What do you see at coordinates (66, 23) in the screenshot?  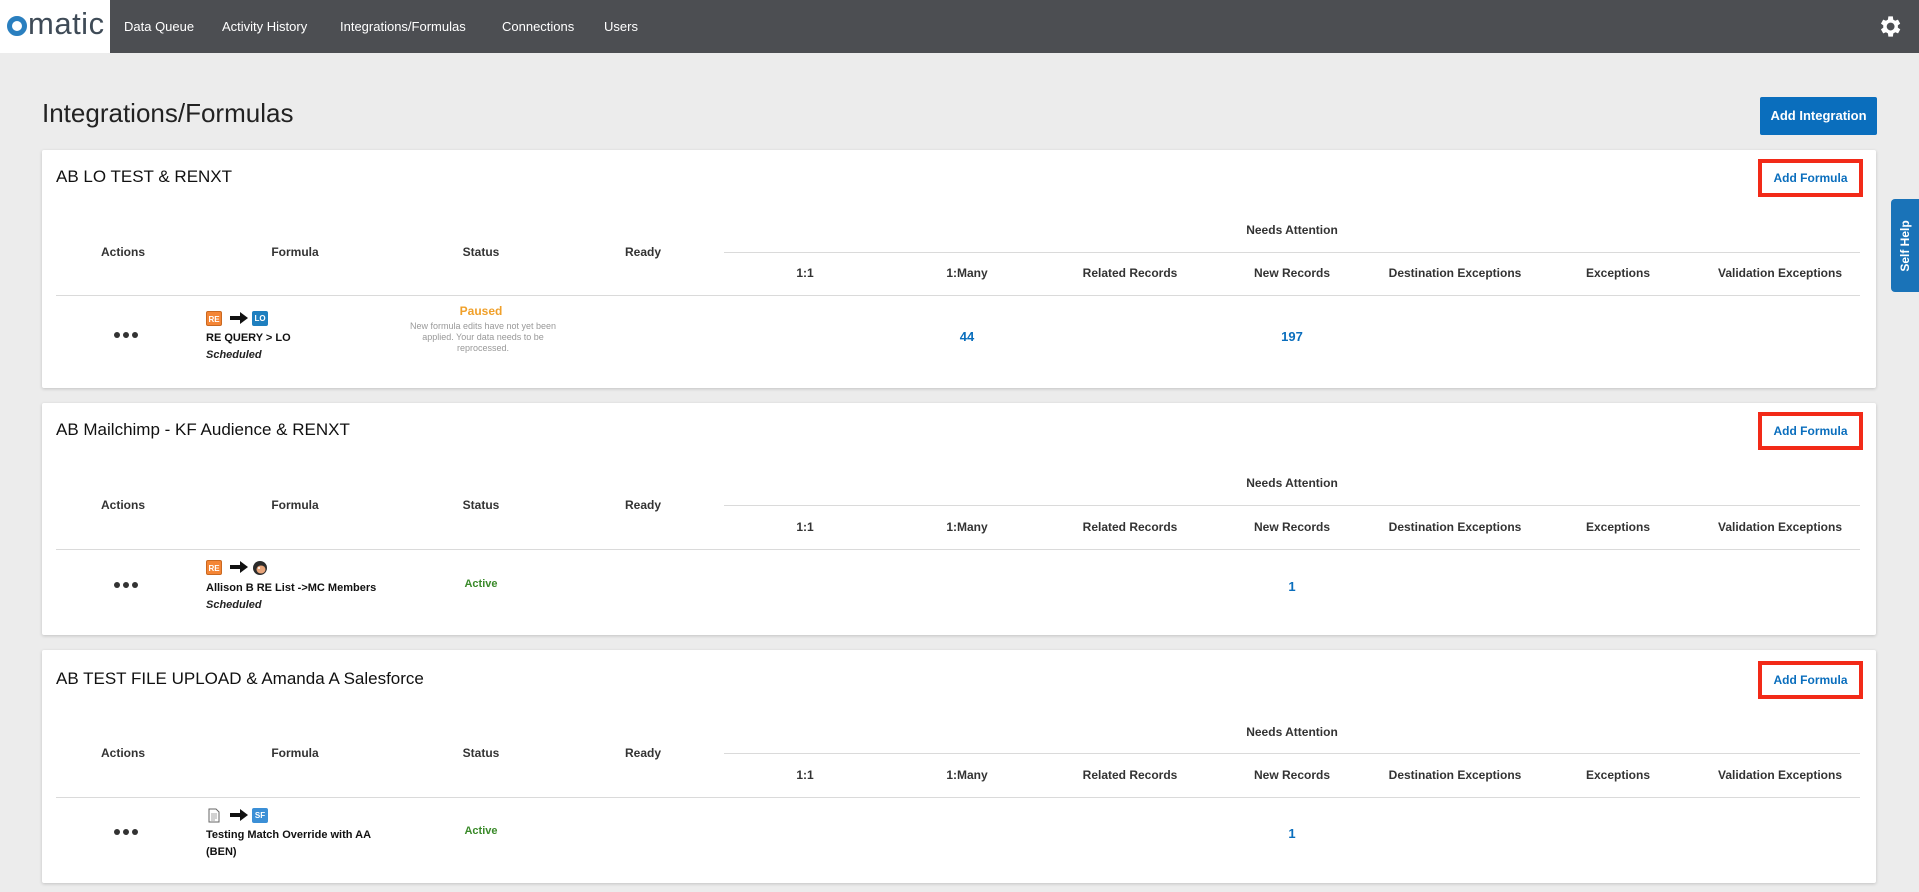 I see `logo-text: matic` at bounding box center [66, 23].